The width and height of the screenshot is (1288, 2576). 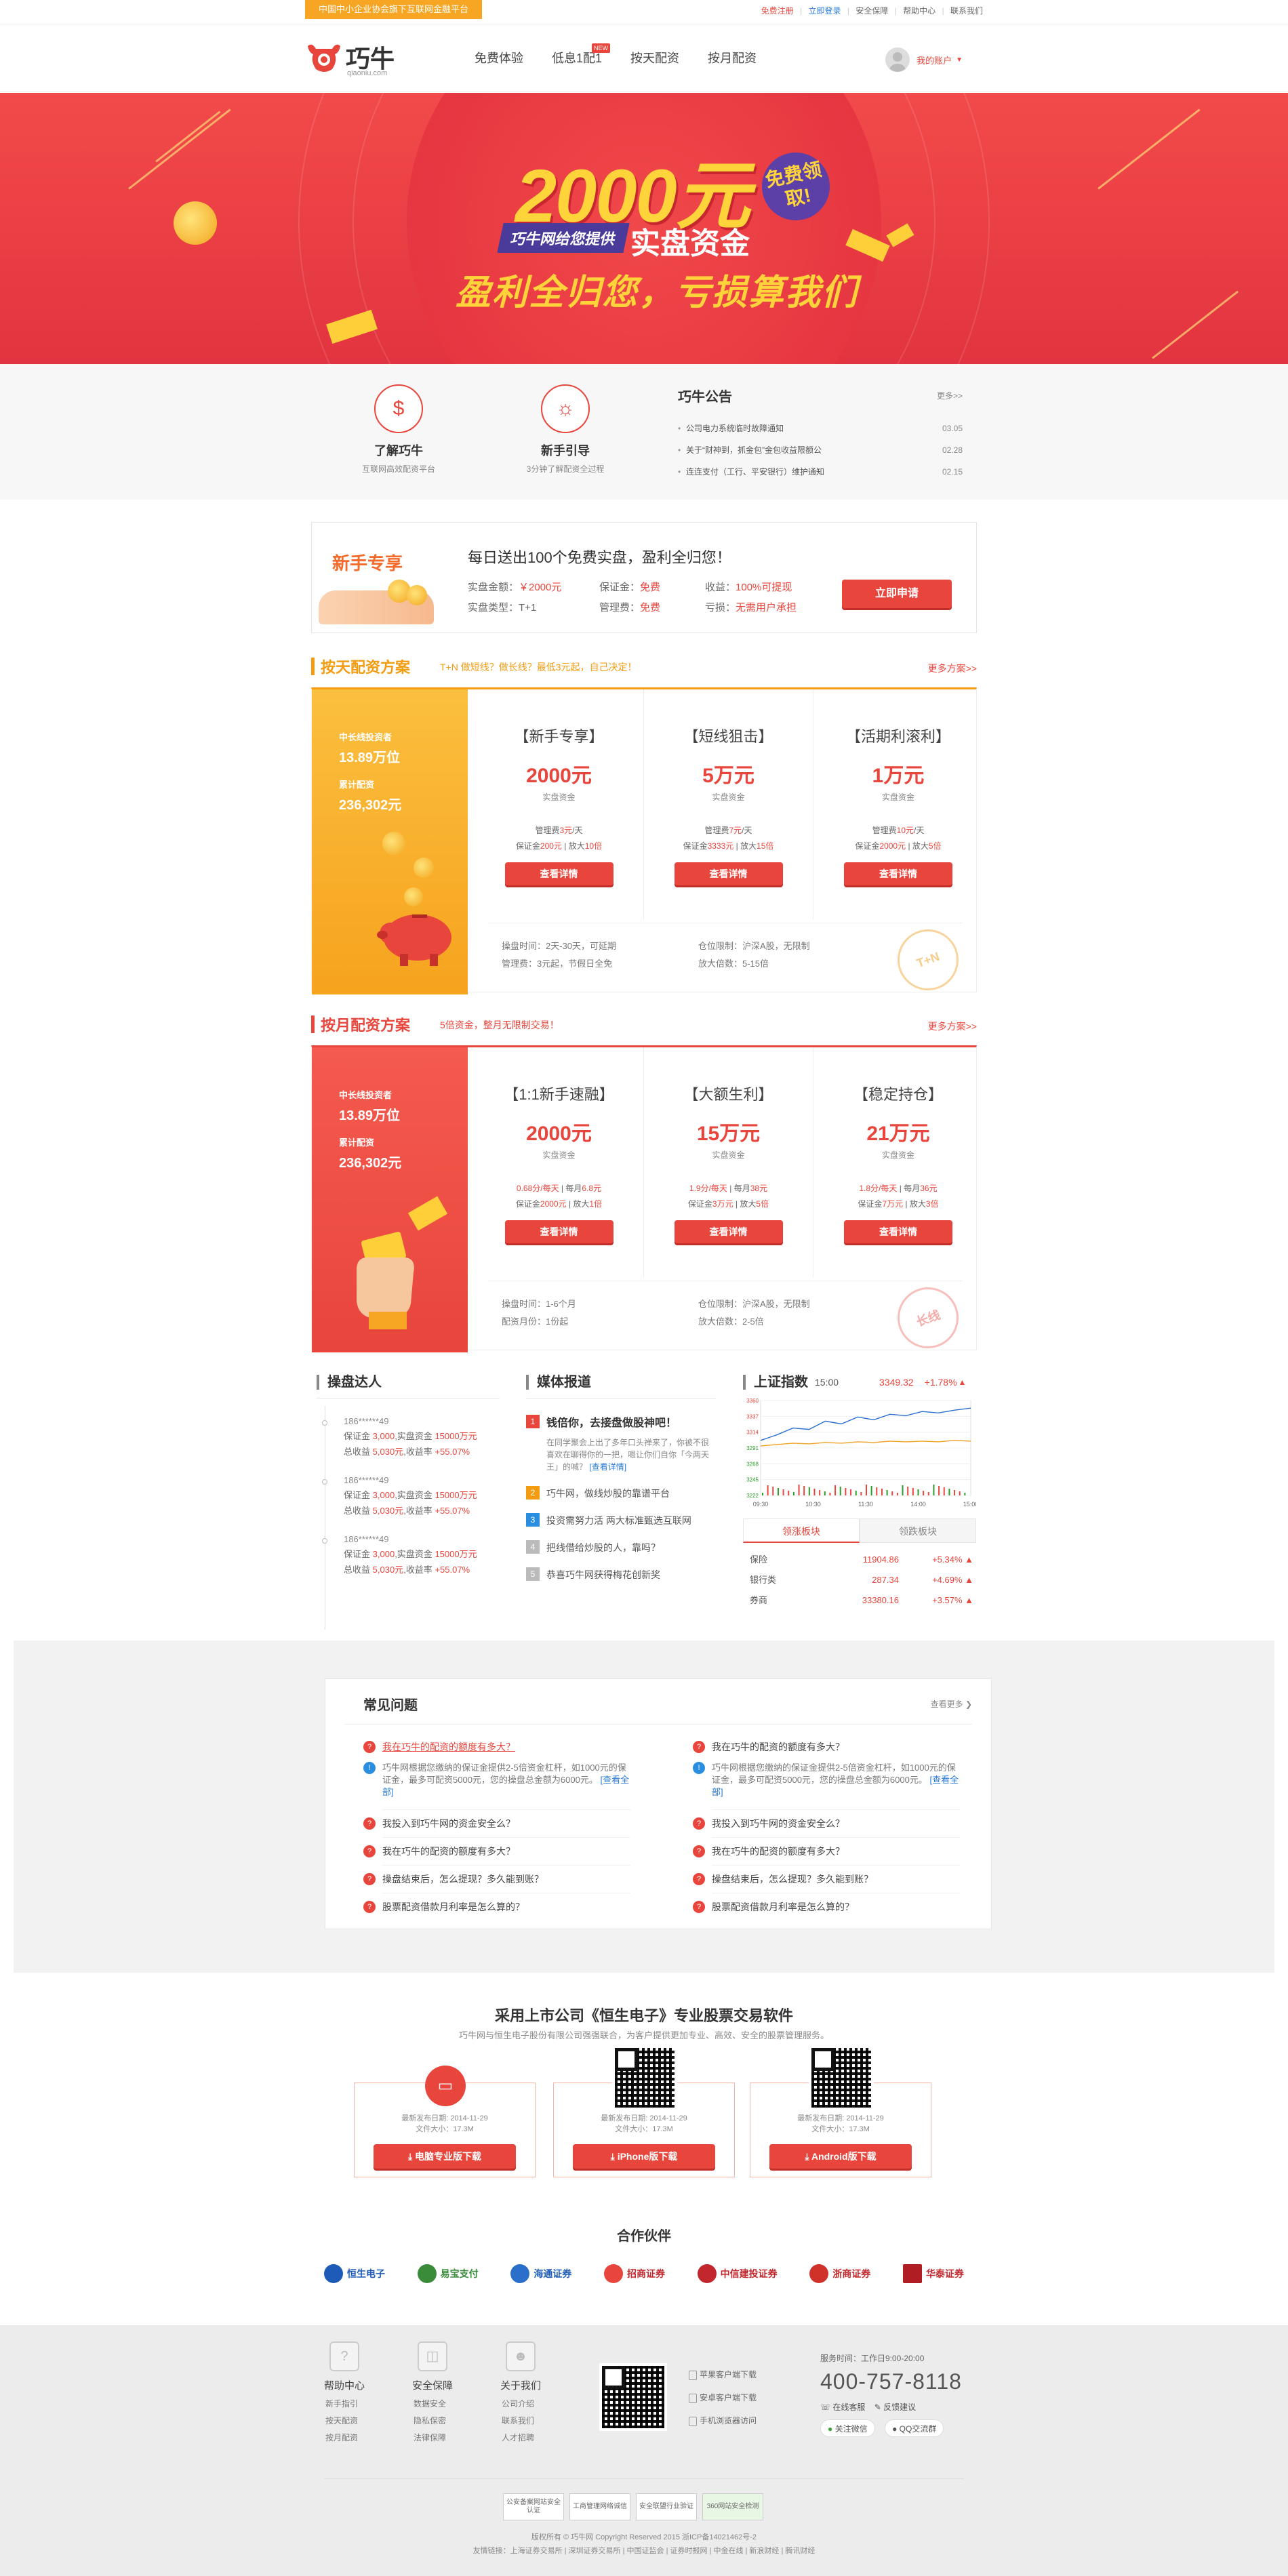 I want to click on media-more-link: [查看详情], so click(x=607, y=1467).